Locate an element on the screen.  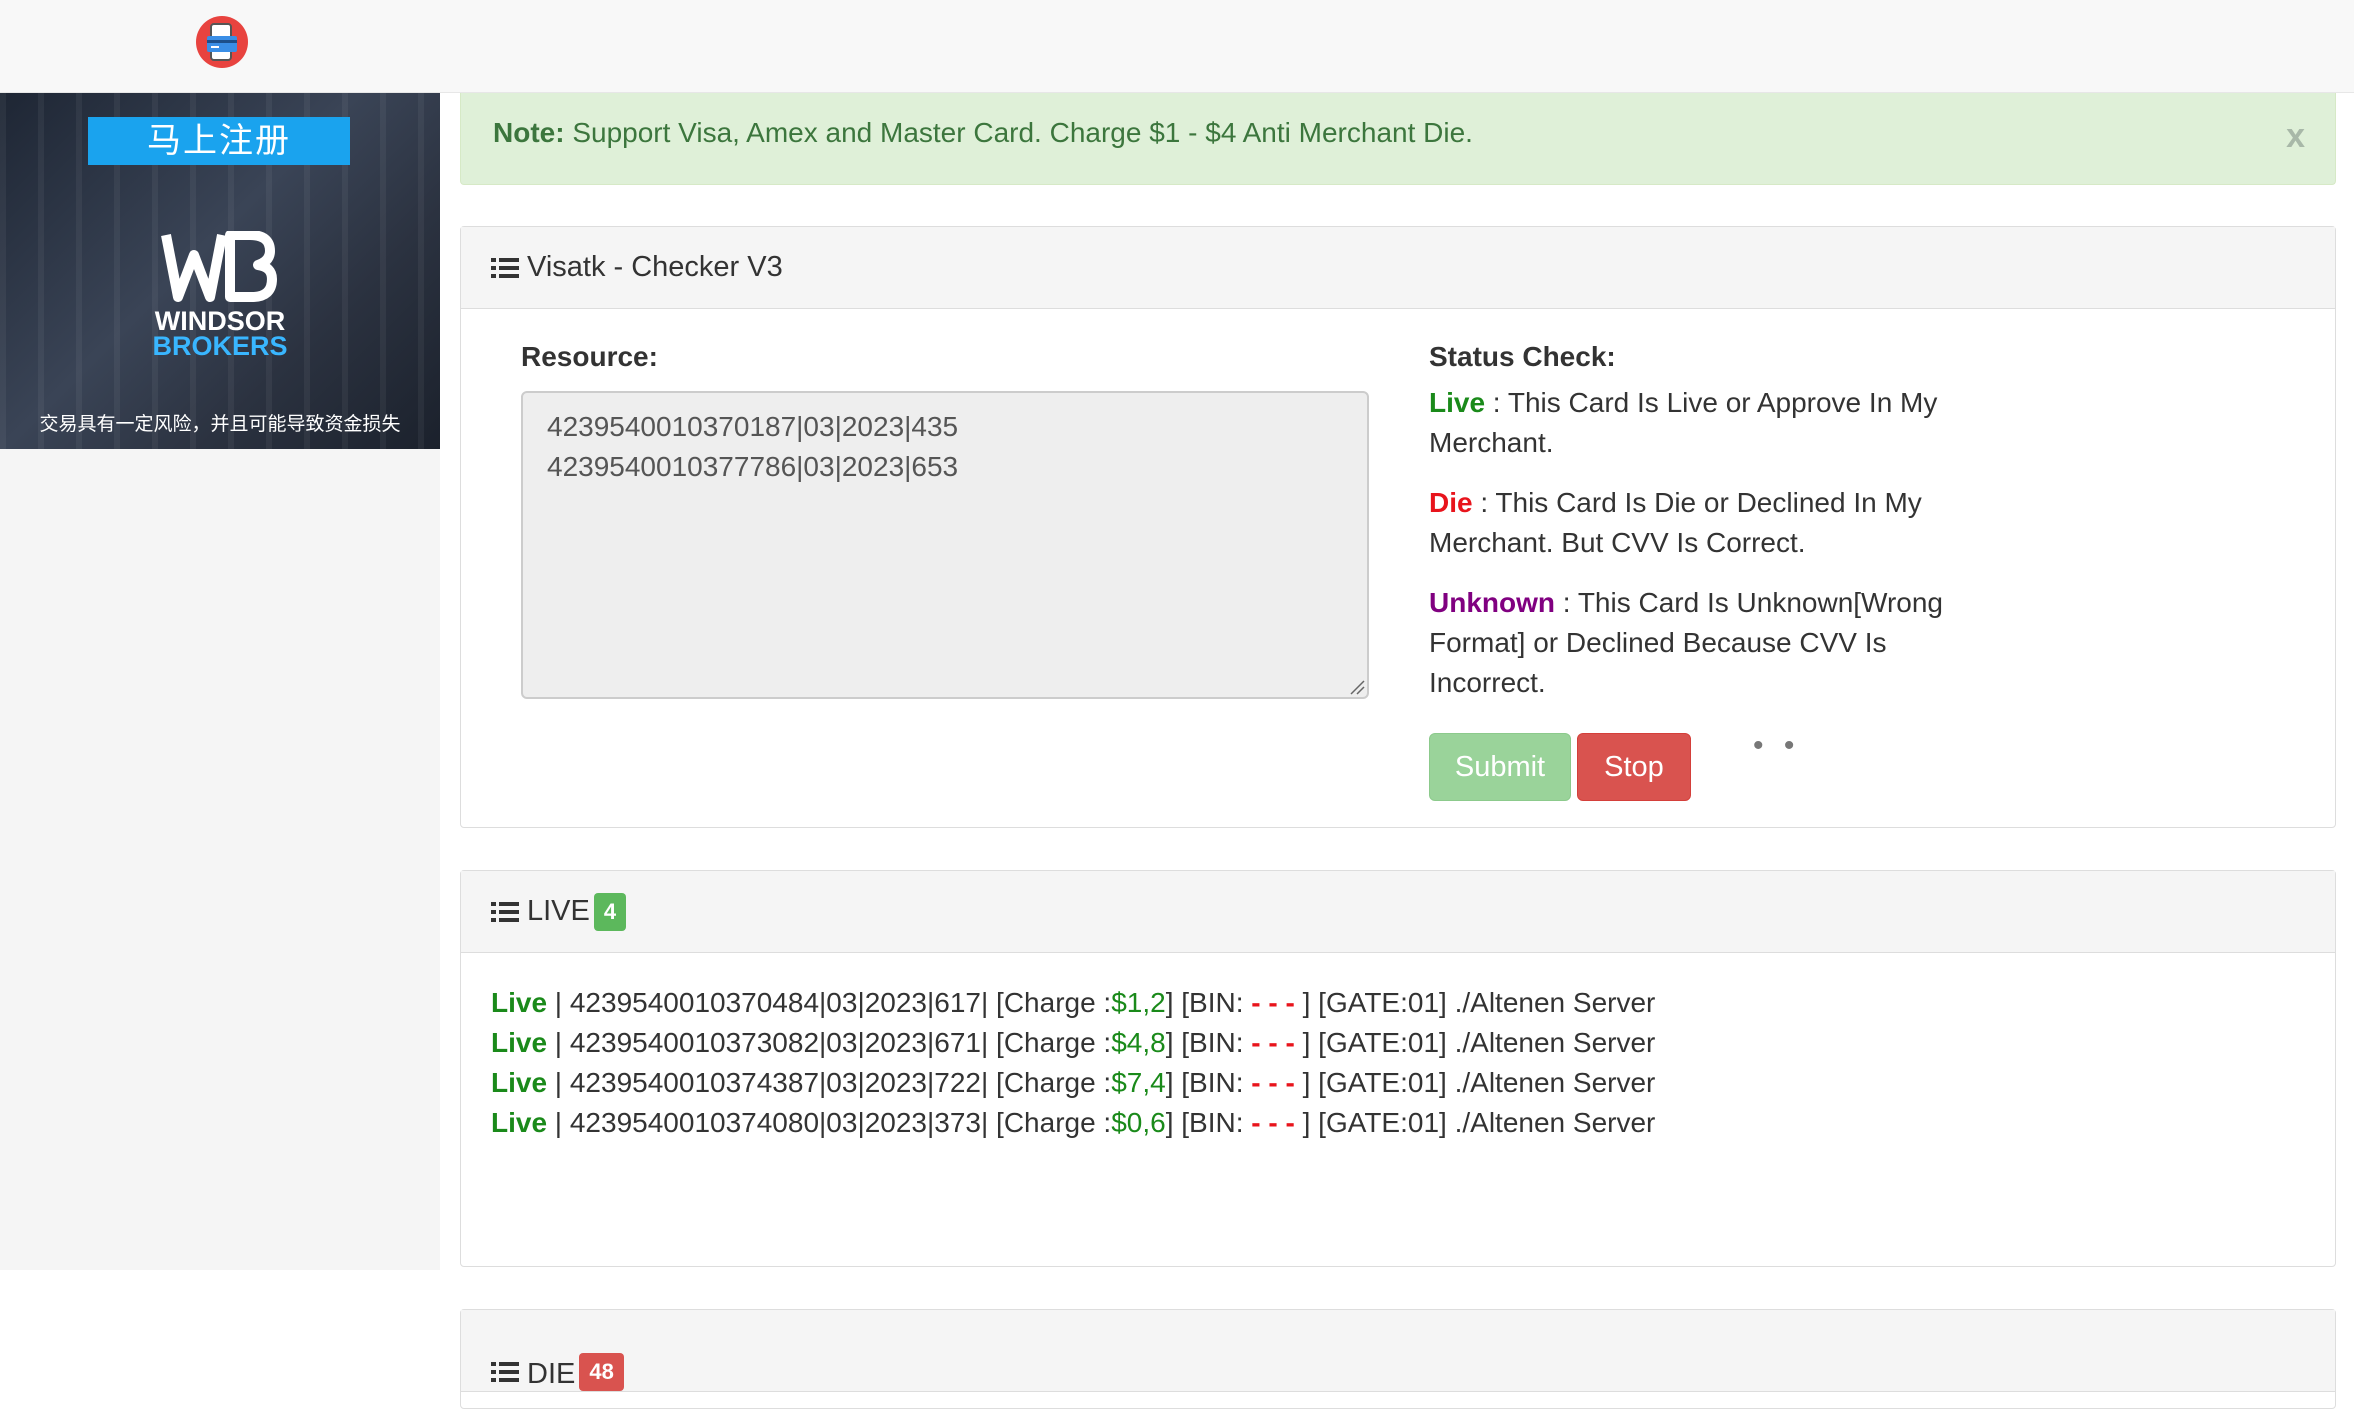
row-charge: $4,8 is located at coordinates (1138, 1042).